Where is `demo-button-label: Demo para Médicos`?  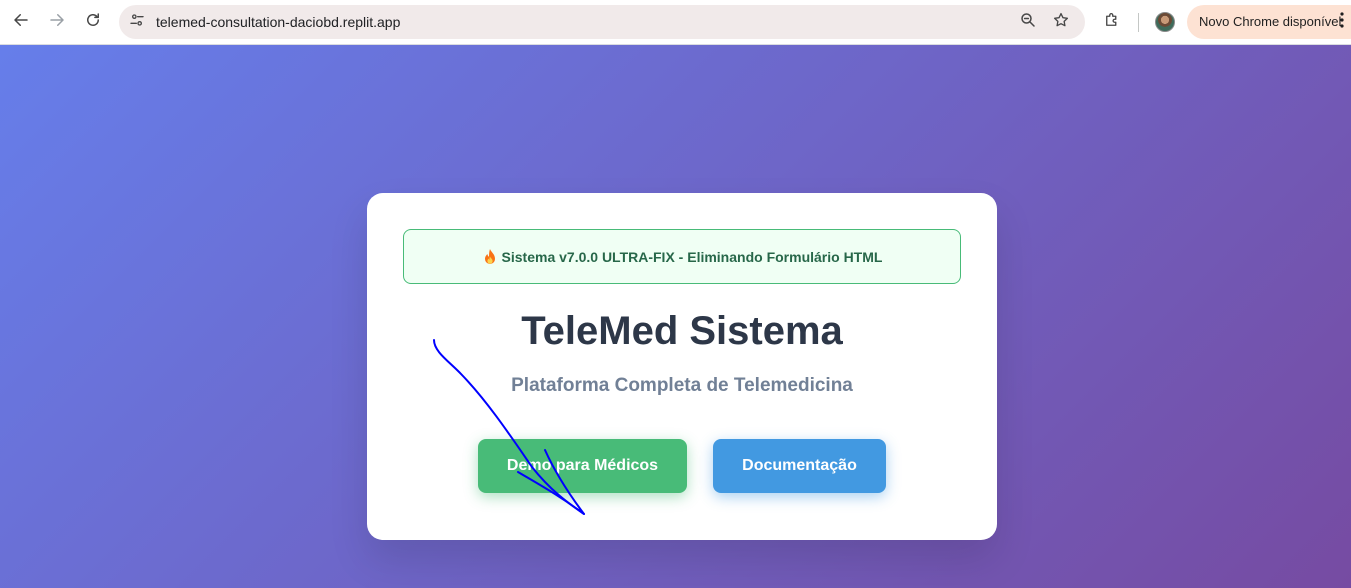 demo-button-label: Demo para Médicos is located at coordinates (582, 465).